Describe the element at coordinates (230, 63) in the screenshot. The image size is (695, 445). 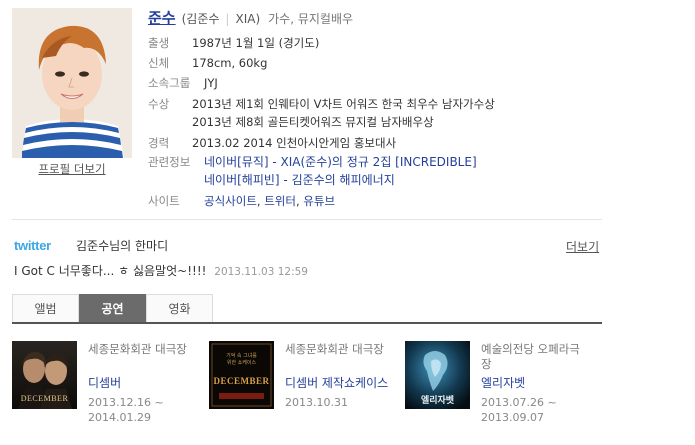
I see `info-value: 178cm, 60kg` at that location.